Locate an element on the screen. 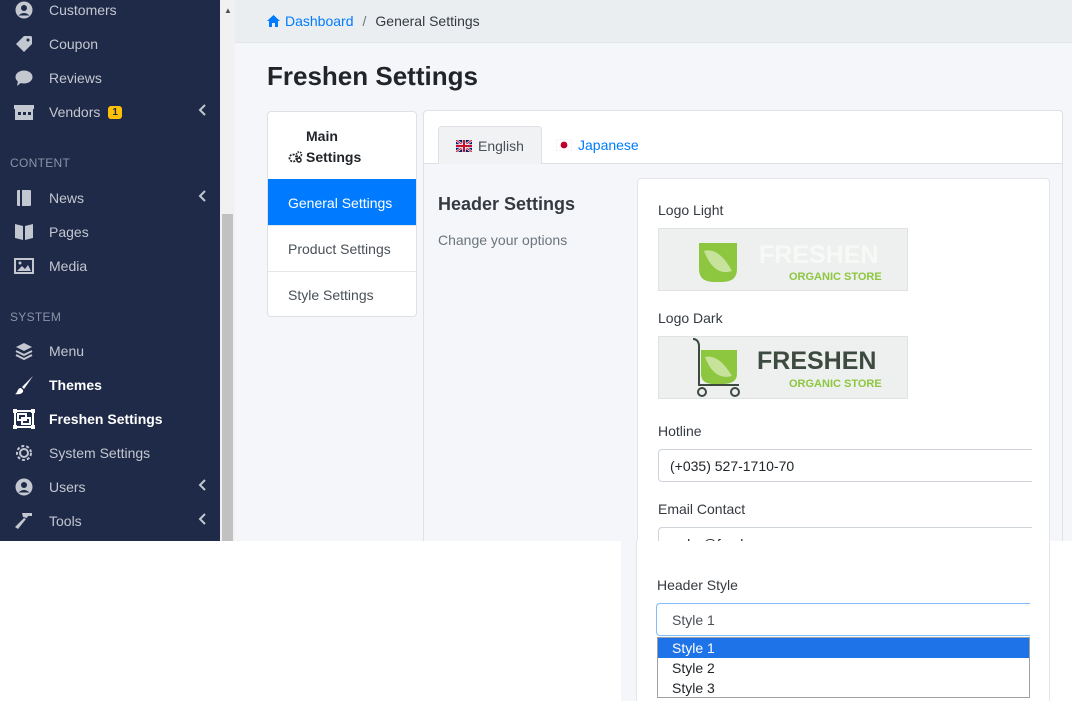  breadcrumb-home-link: Dashboard is located at coordinates (310, 21).